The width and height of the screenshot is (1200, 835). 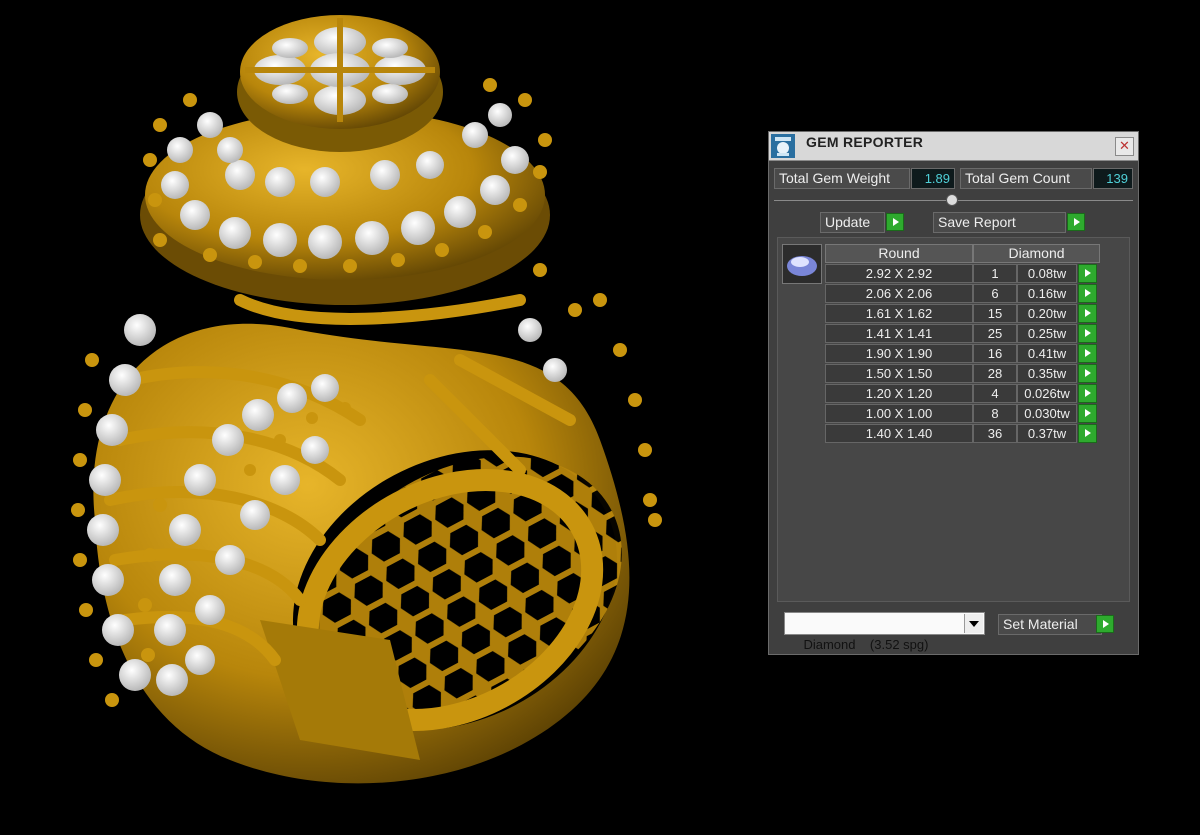 What do you see at coordinates (952, 200) in the screenshot?
I see `panel-slider-knob` at bounding box center [952, 200].